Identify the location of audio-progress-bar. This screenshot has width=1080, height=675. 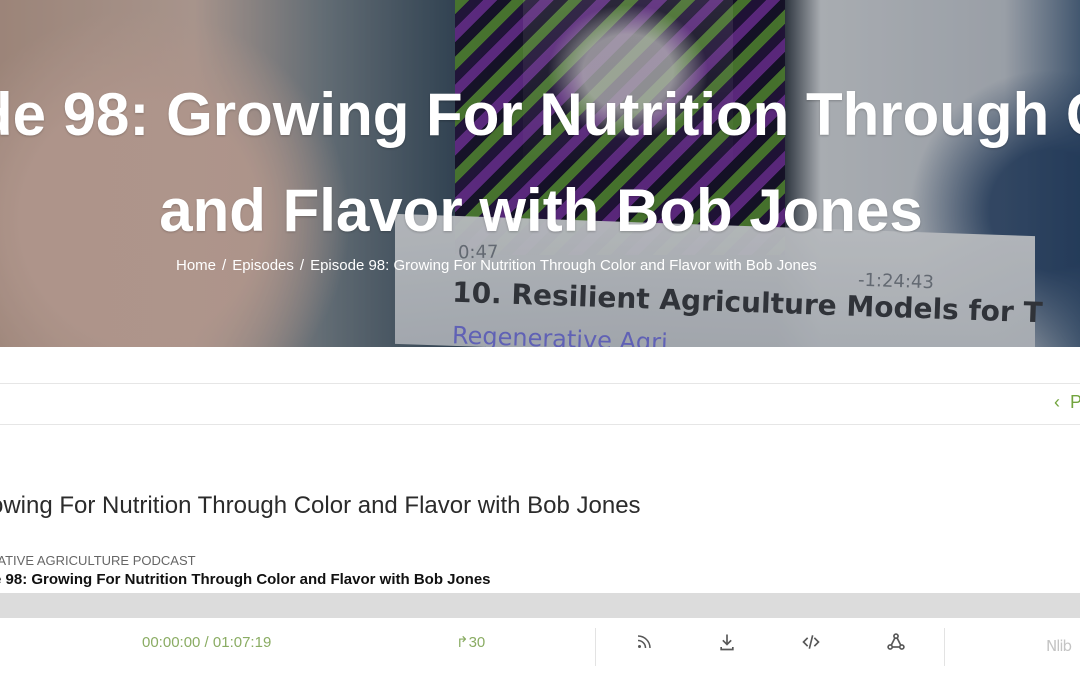
(540, 605).